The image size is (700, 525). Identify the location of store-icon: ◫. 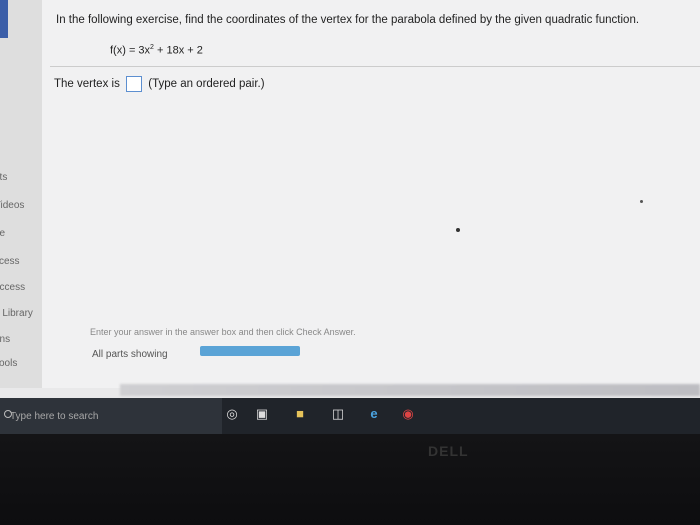
(338, 414).